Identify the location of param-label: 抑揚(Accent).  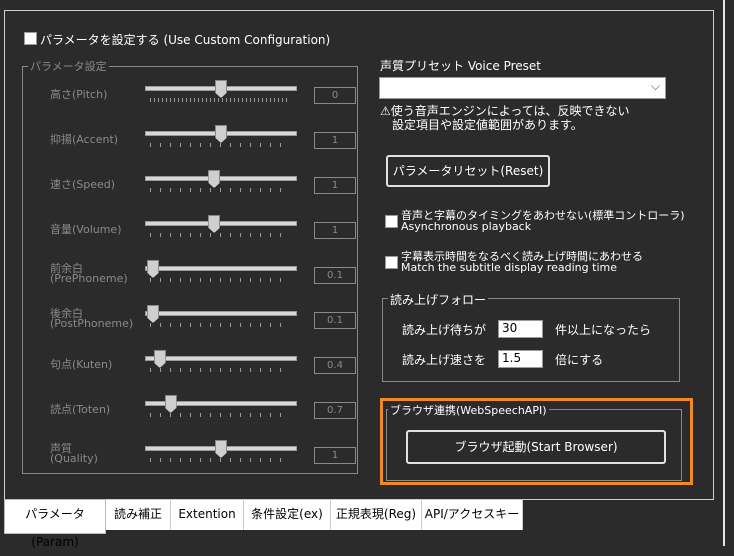
(84, 139).